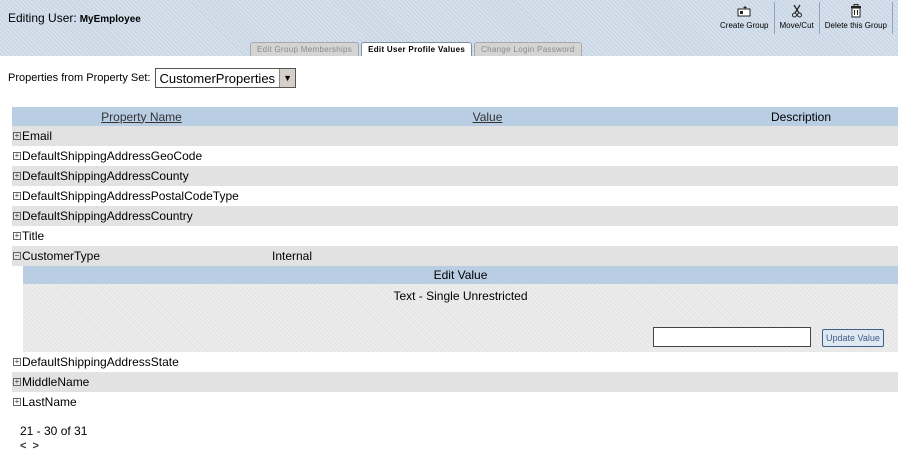  I want to click on delete-group-button: Delete this Group, so click(855, 18).